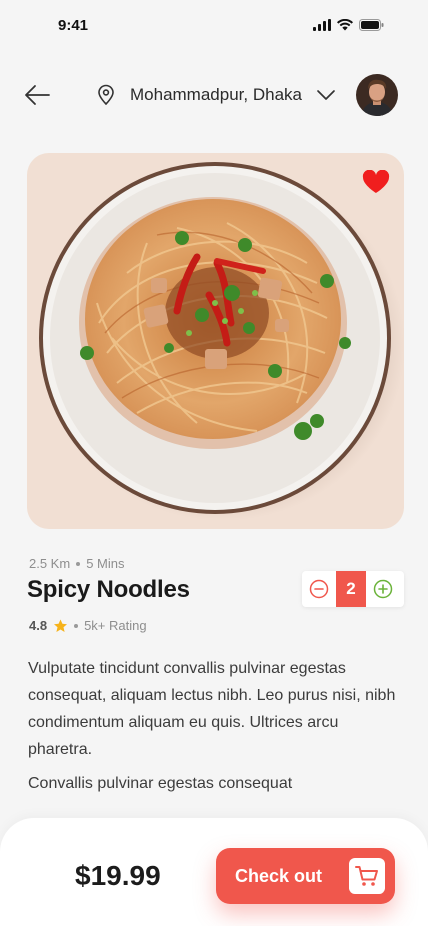 This screenshot has width=428, height=926. Describe the element at coordinates (118, 875) in the screenshot. I see `total-price: $19.99` at that location.